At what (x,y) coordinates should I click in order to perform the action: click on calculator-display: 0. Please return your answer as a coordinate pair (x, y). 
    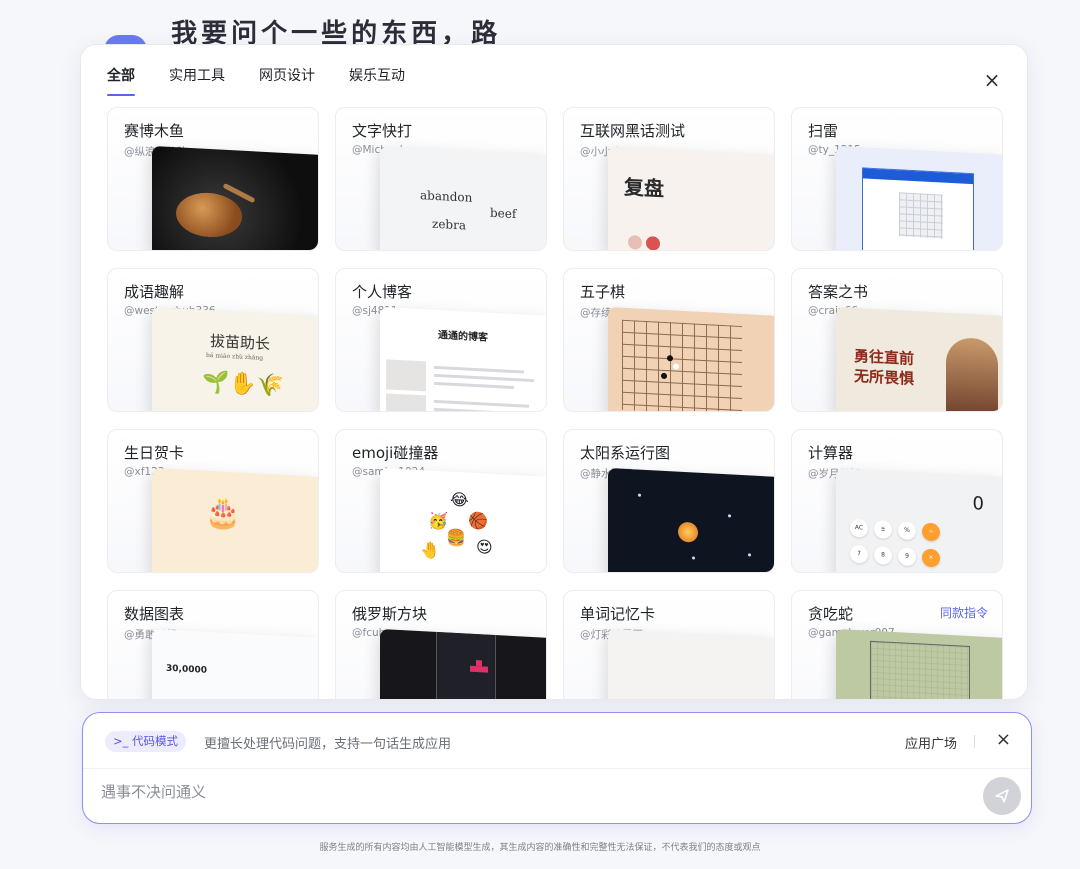
    Looking at the image, I should click on (978, 504).